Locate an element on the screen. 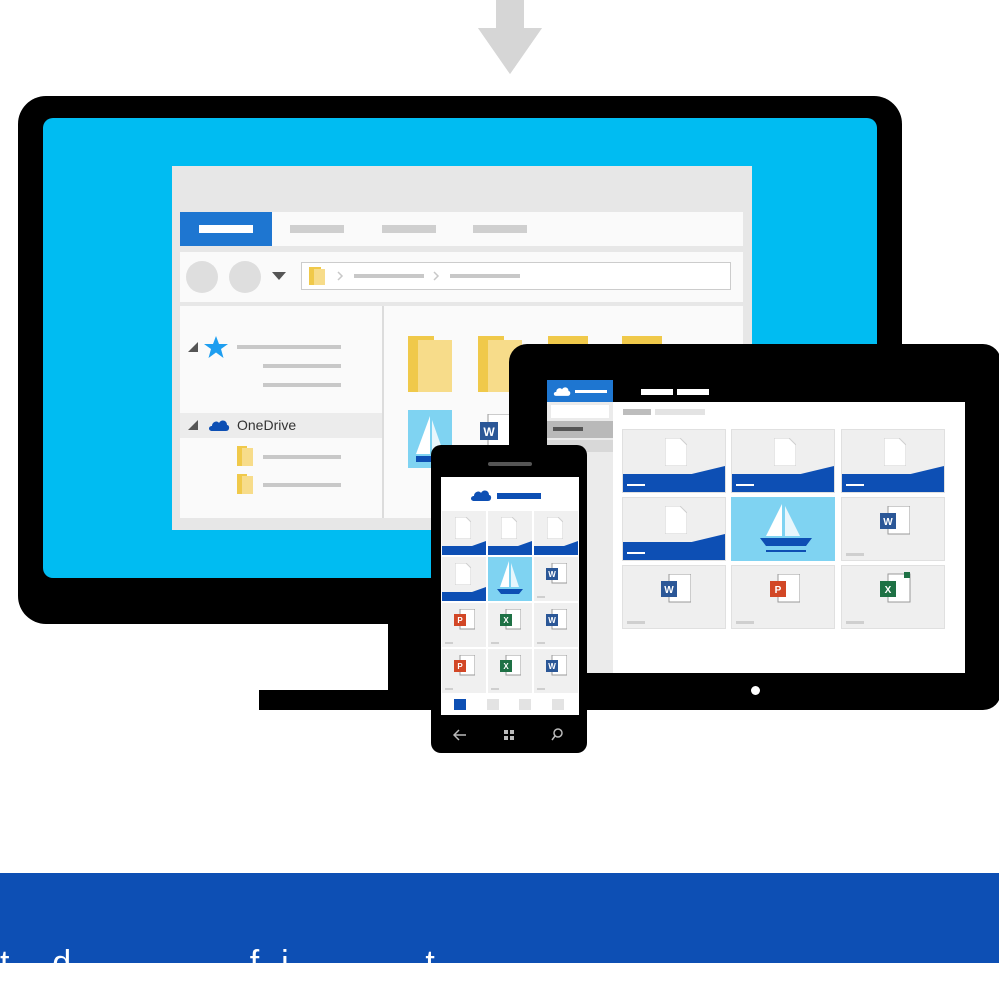 The width and height of the screenshot is (999, 983). sailboat-image-icon is located at coordinates (510, 577).